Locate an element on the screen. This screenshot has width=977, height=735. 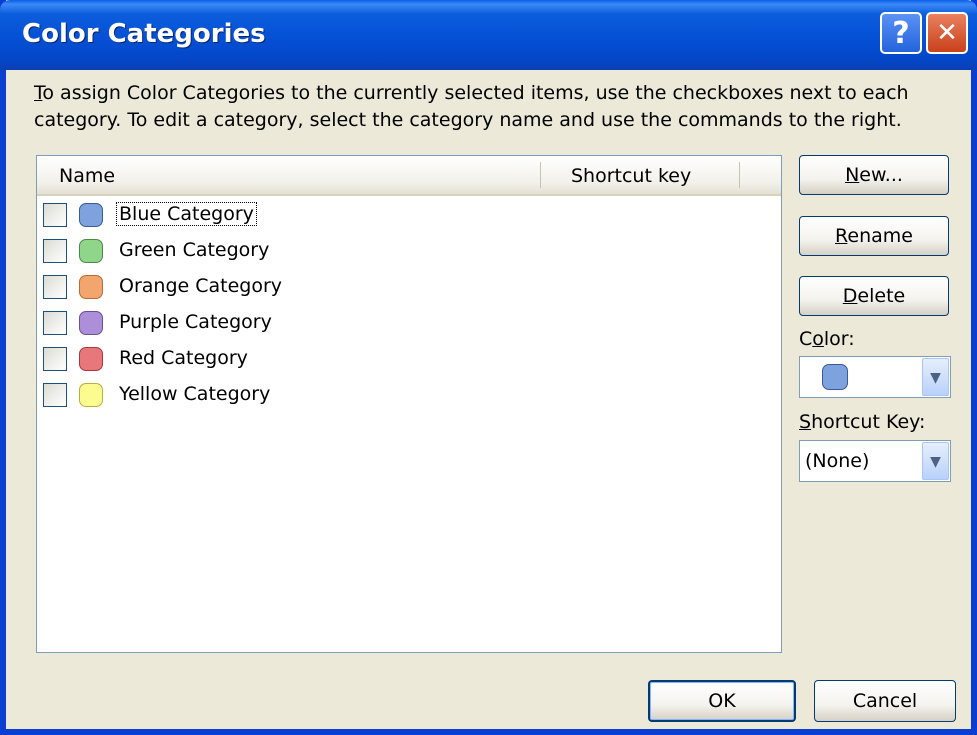
delete-button: Delete is located at coordinates (874, 296).